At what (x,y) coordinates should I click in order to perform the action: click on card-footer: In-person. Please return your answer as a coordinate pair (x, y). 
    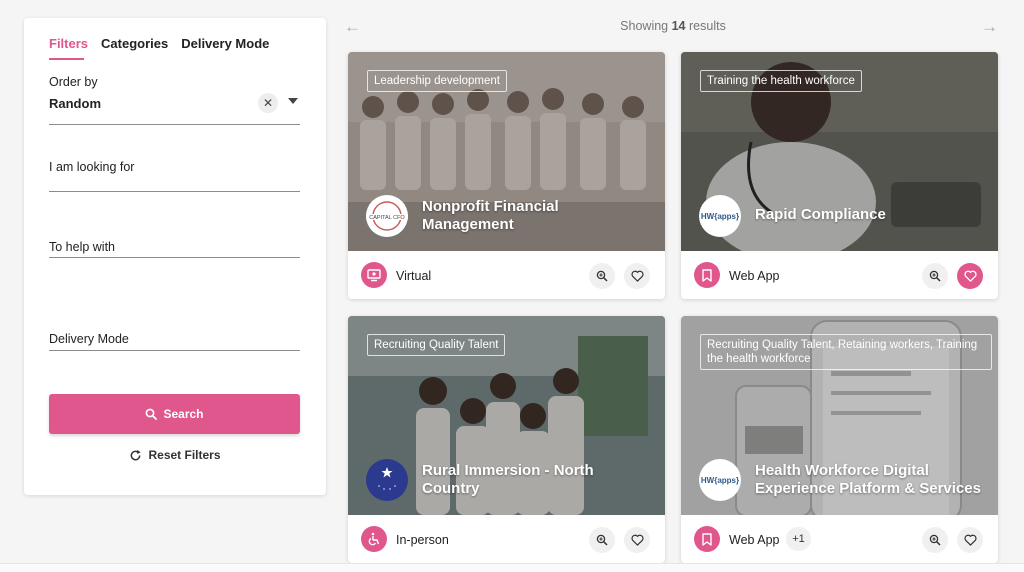
    Looking at the image, I should click on (506, 539).